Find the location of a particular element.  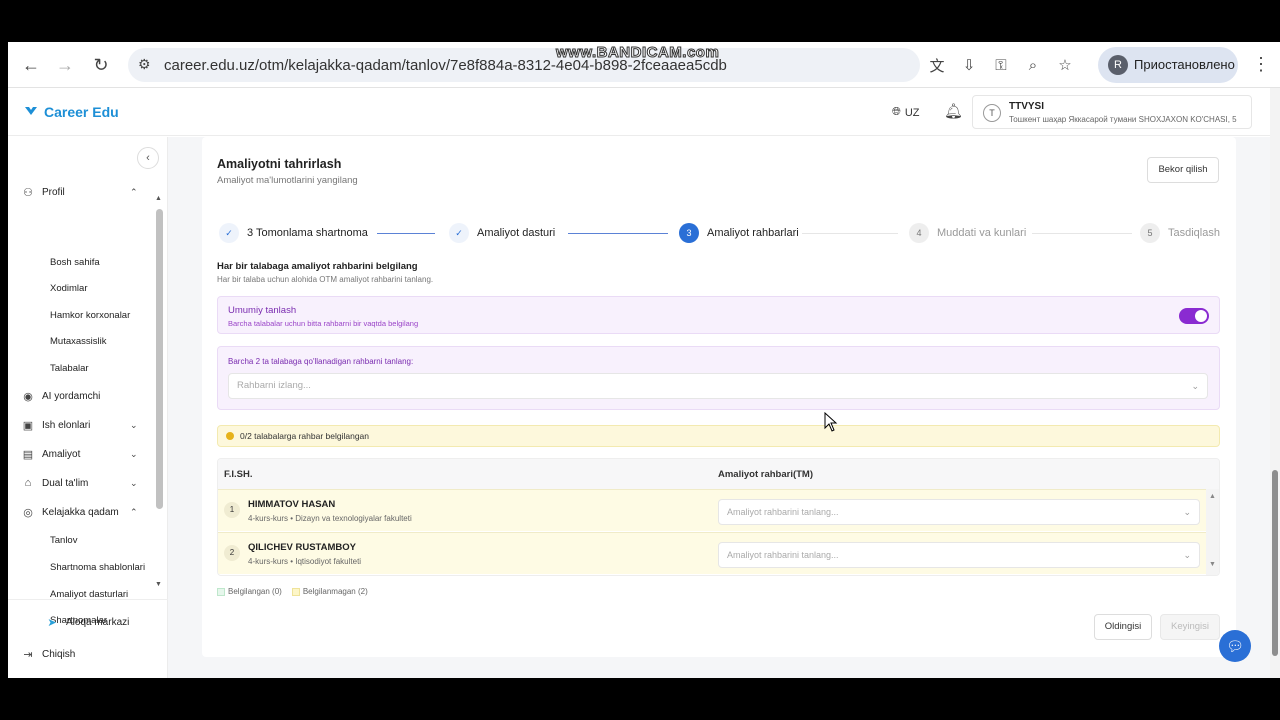

row-number: 1 is located at coordinates (232, 510).